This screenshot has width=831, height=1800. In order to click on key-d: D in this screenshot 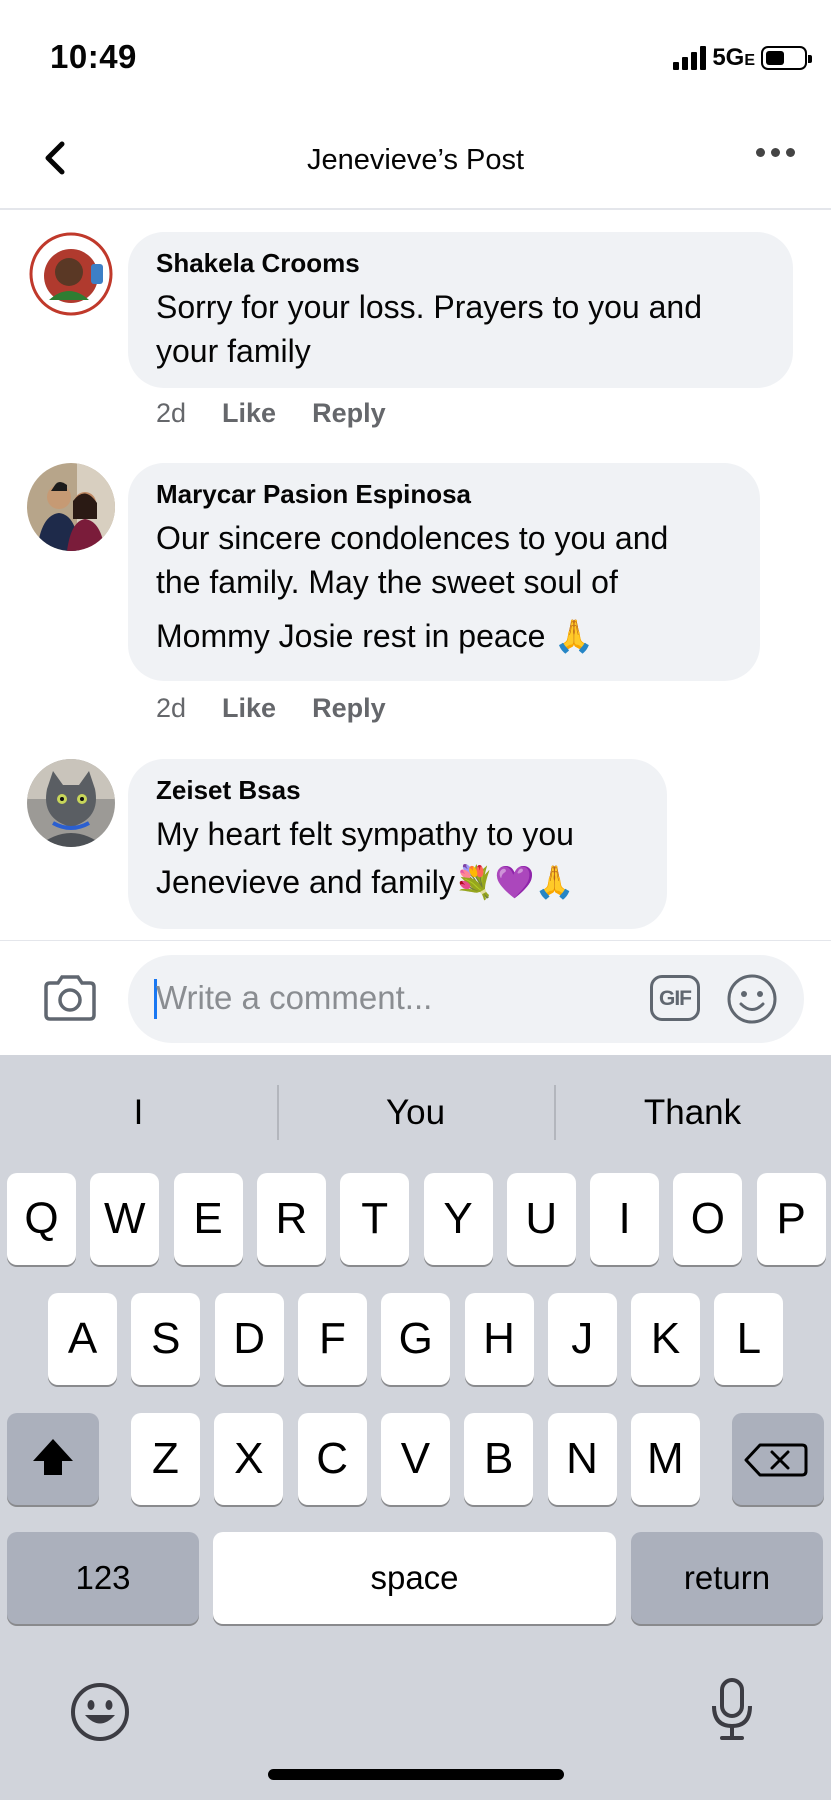, I will do `click(249, 1339)`.